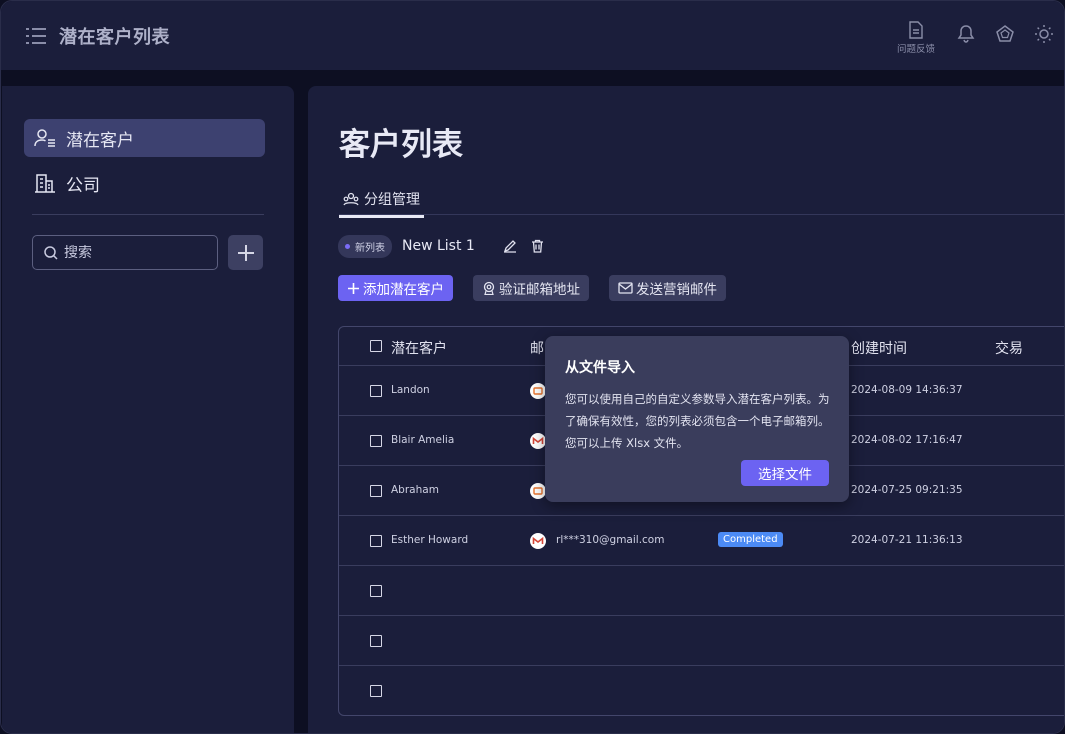 The height and width of the screenshot is (734, 1065). What do you see at coordinates (1009, 348) in the screenshot?
I see `column-header-deal: 交易` at bounding box center [1009, 348].